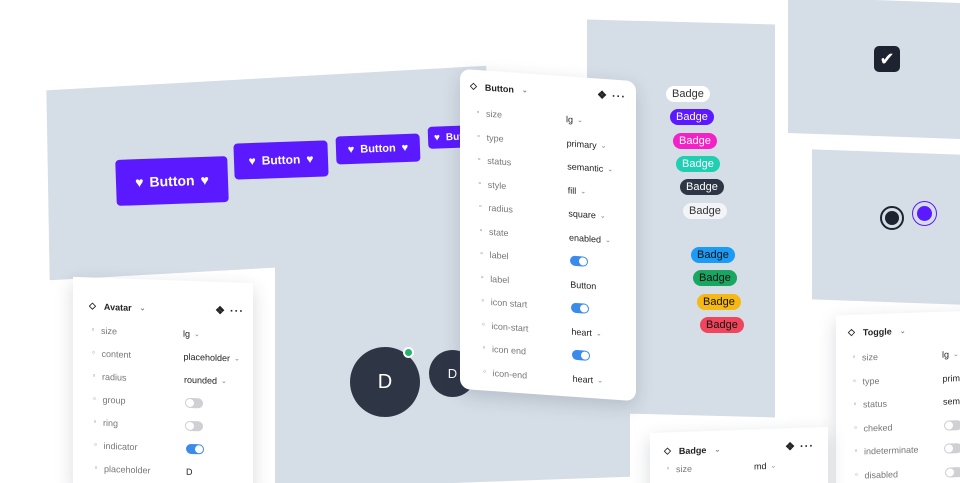  What do you see at coordinates (924, 213) in the screenshot?
I see `radio-purple` at bounding box center [924, 213].